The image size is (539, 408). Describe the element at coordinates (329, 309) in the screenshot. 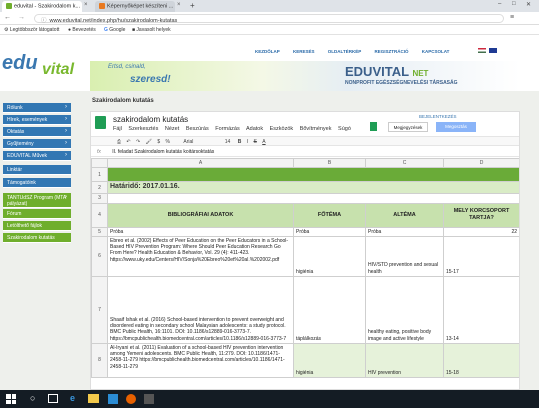

I see `cell-main-topic: táplálkozás` at that location.